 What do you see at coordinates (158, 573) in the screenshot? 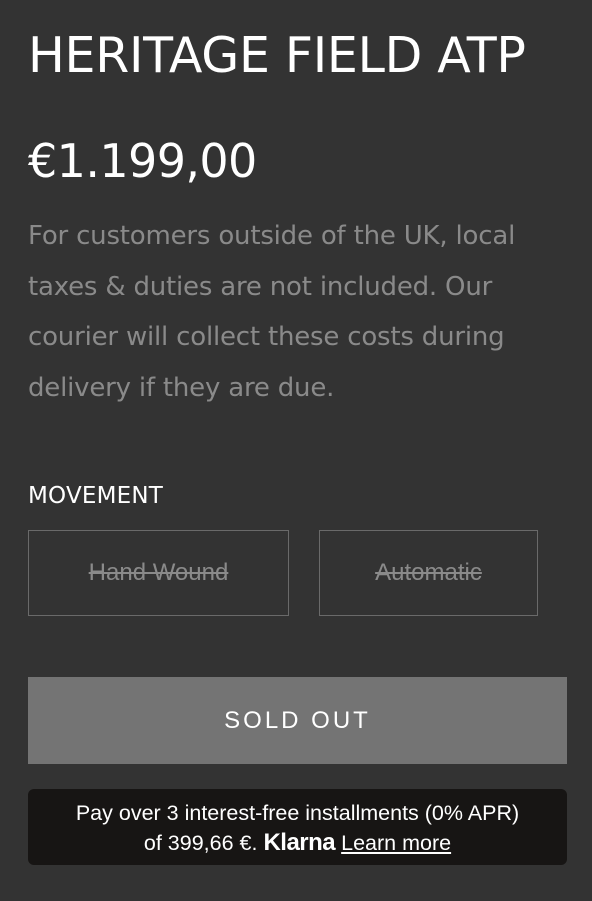
I see `movement-option-hand-wound: Hand Wound` at bounding box center [158, 573].